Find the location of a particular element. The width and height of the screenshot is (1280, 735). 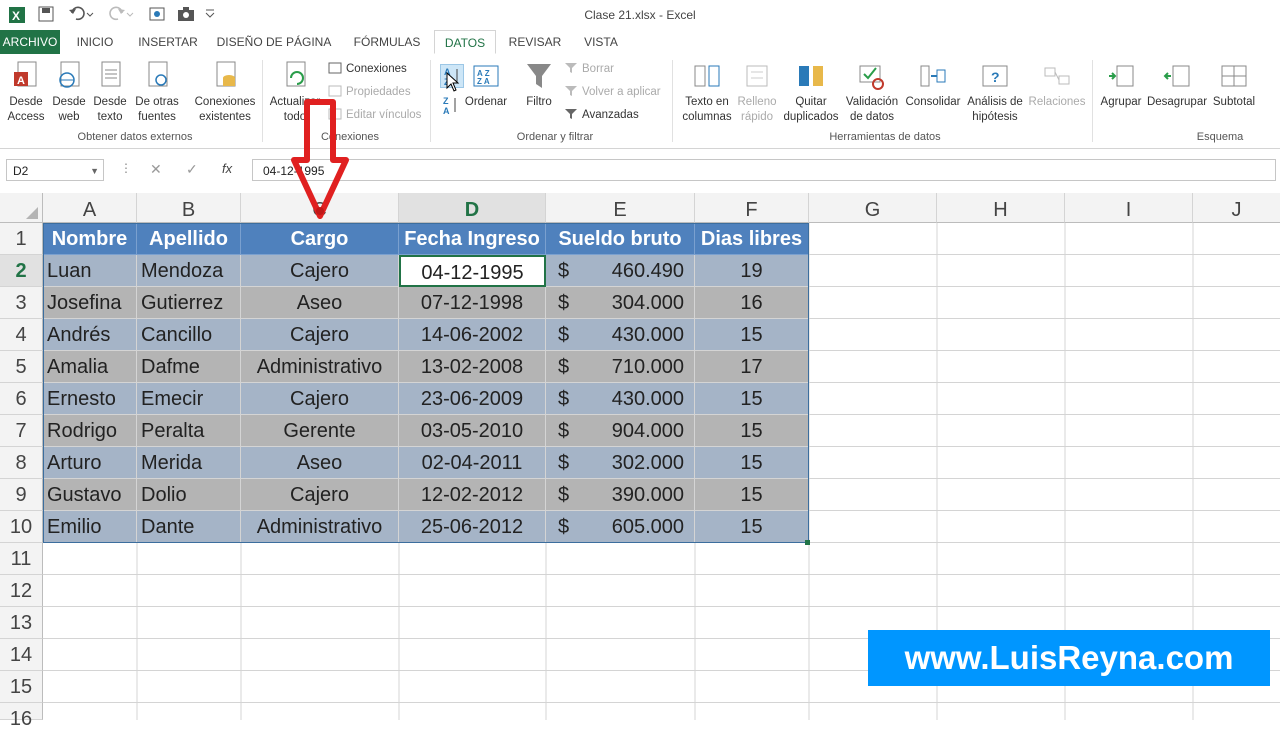

ordenar-button: A ZZ A Ordenar is located at coordinates (486, 85).